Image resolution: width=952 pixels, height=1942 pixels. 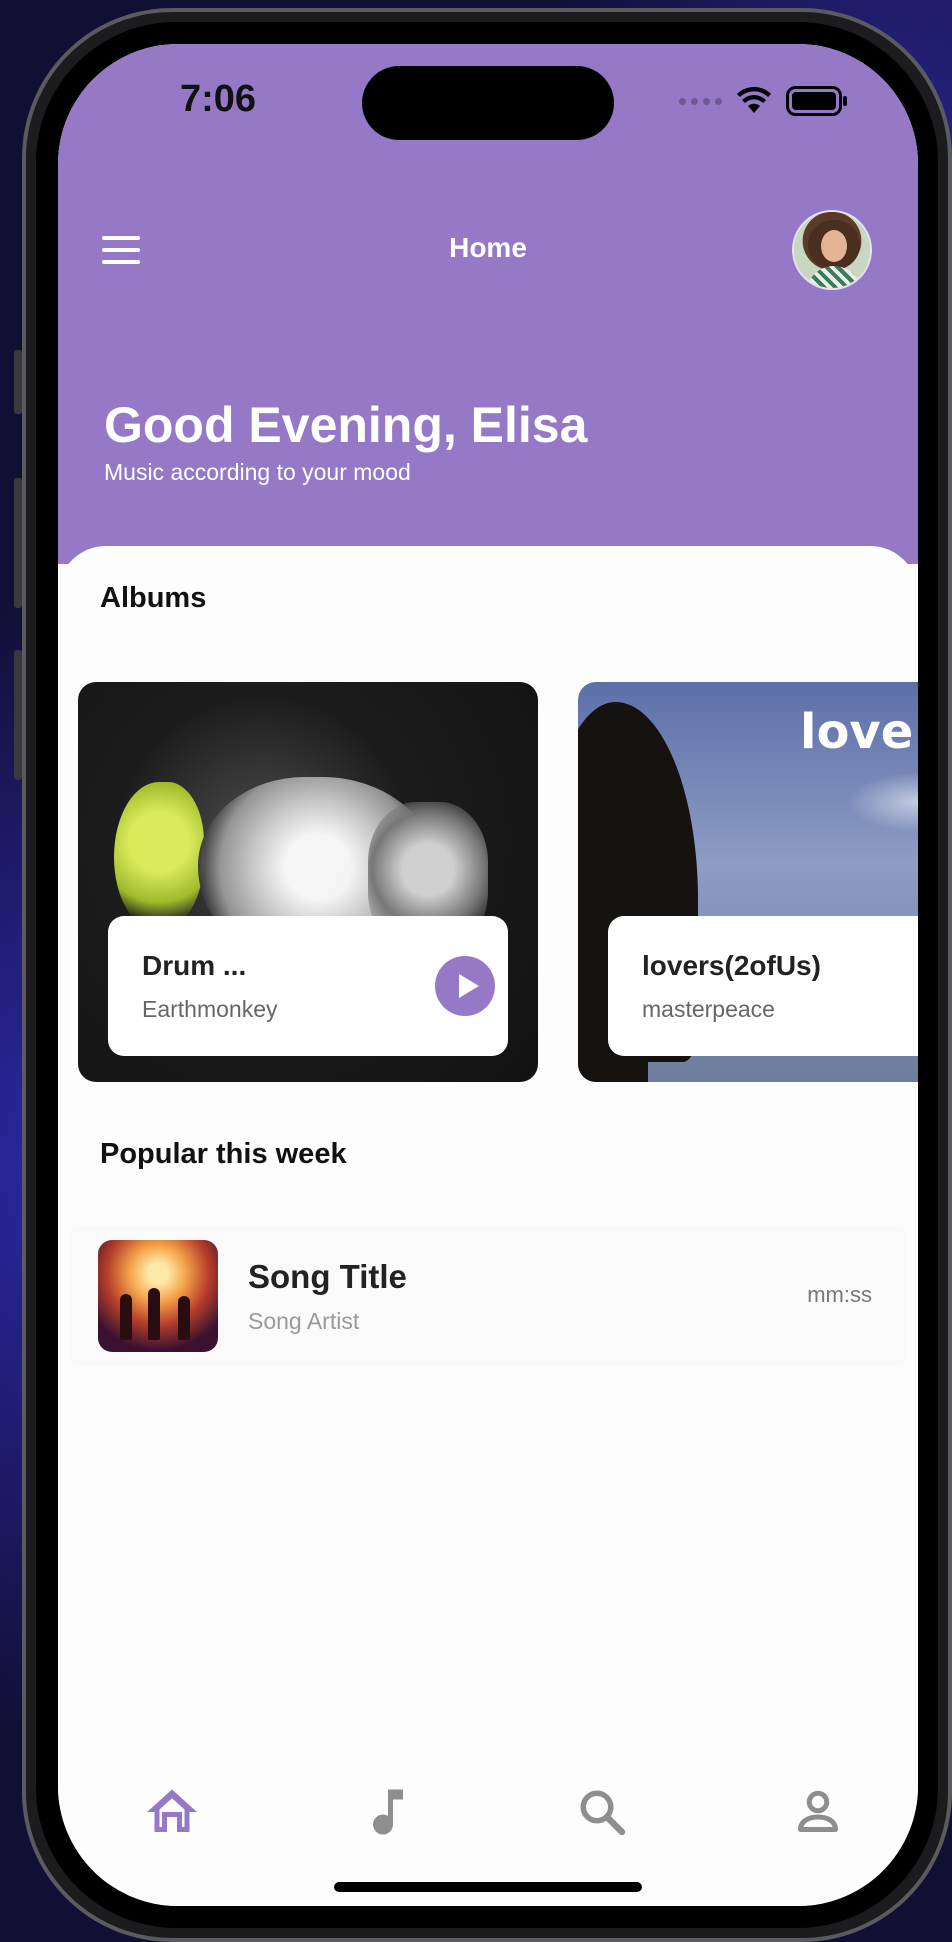 I want to click on album-name: lovers(2ofUs), so click(x=731, y=965).